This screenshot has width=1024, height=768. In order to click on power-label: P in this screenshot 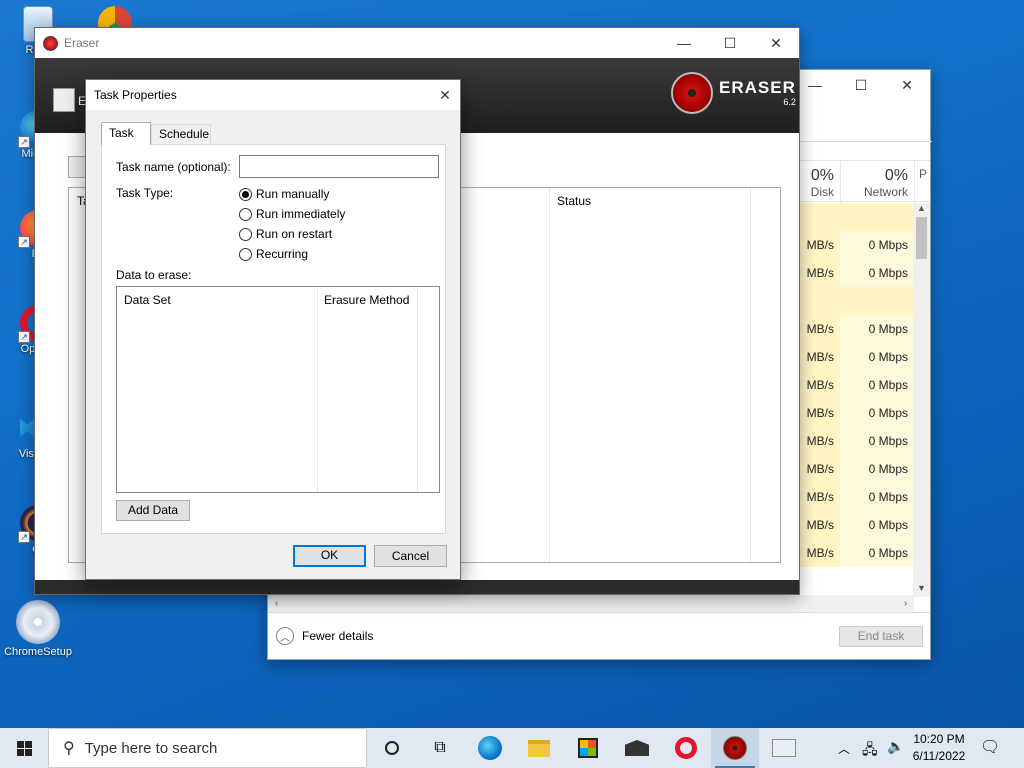, I will do `click(923, 174)`.